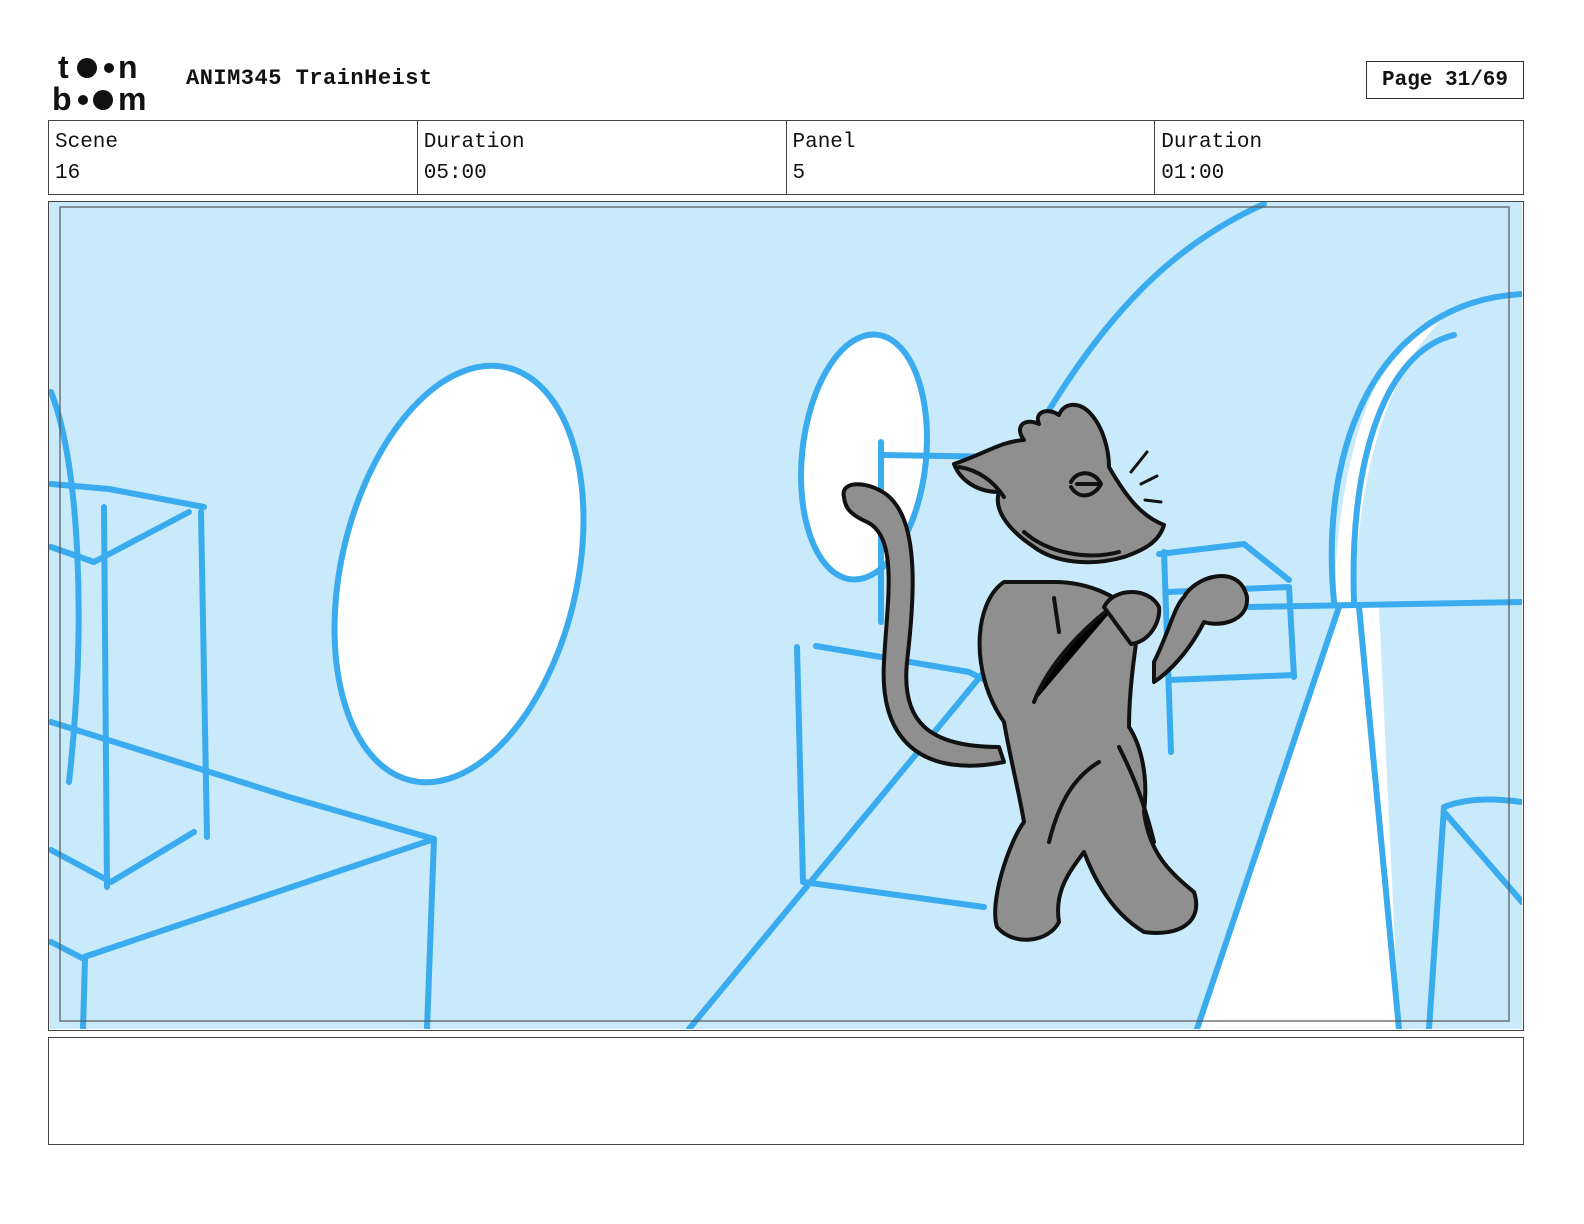  I want to click on panel-duration-label: Duration, so click(1212, 142).